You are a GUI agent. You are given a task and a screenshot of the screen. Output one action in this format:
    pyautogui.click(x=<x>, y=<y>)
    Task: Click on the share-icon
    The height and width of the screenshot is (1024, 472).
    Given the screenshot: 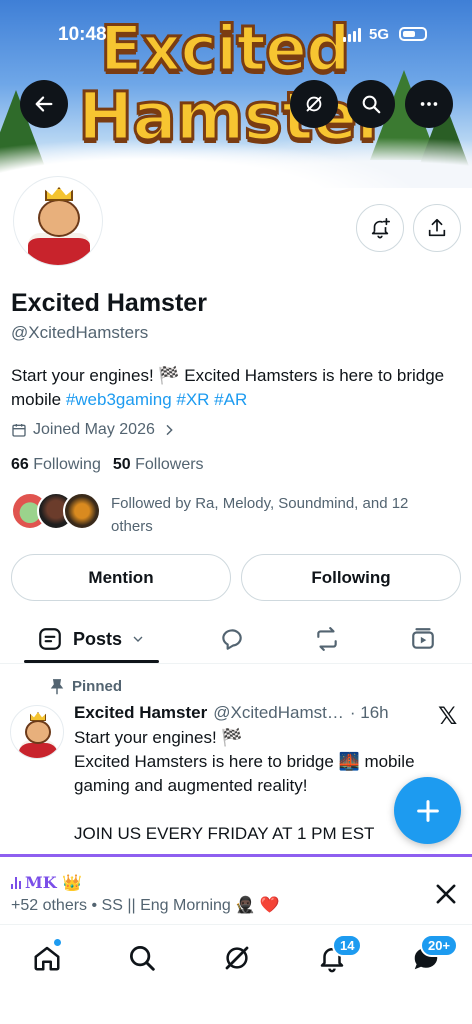 What is the action you would take?
    pyautogui.click(x=437, y=227)
    